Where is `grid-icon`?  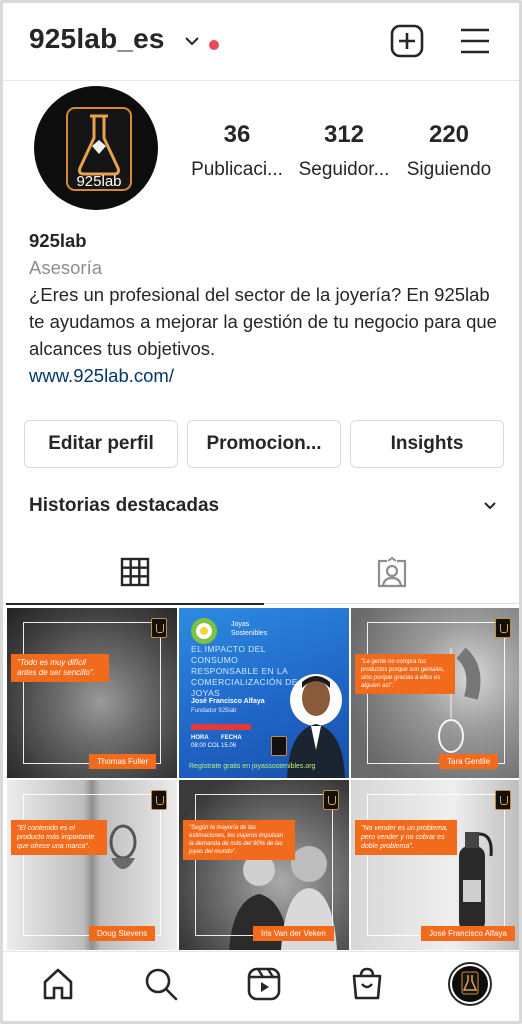 grid-icon is located at coordinates (135, 572).